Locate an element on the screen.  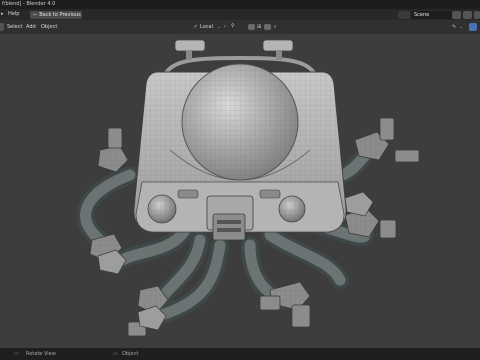
status-right-hint: Object is located at coordinates (130, 354).